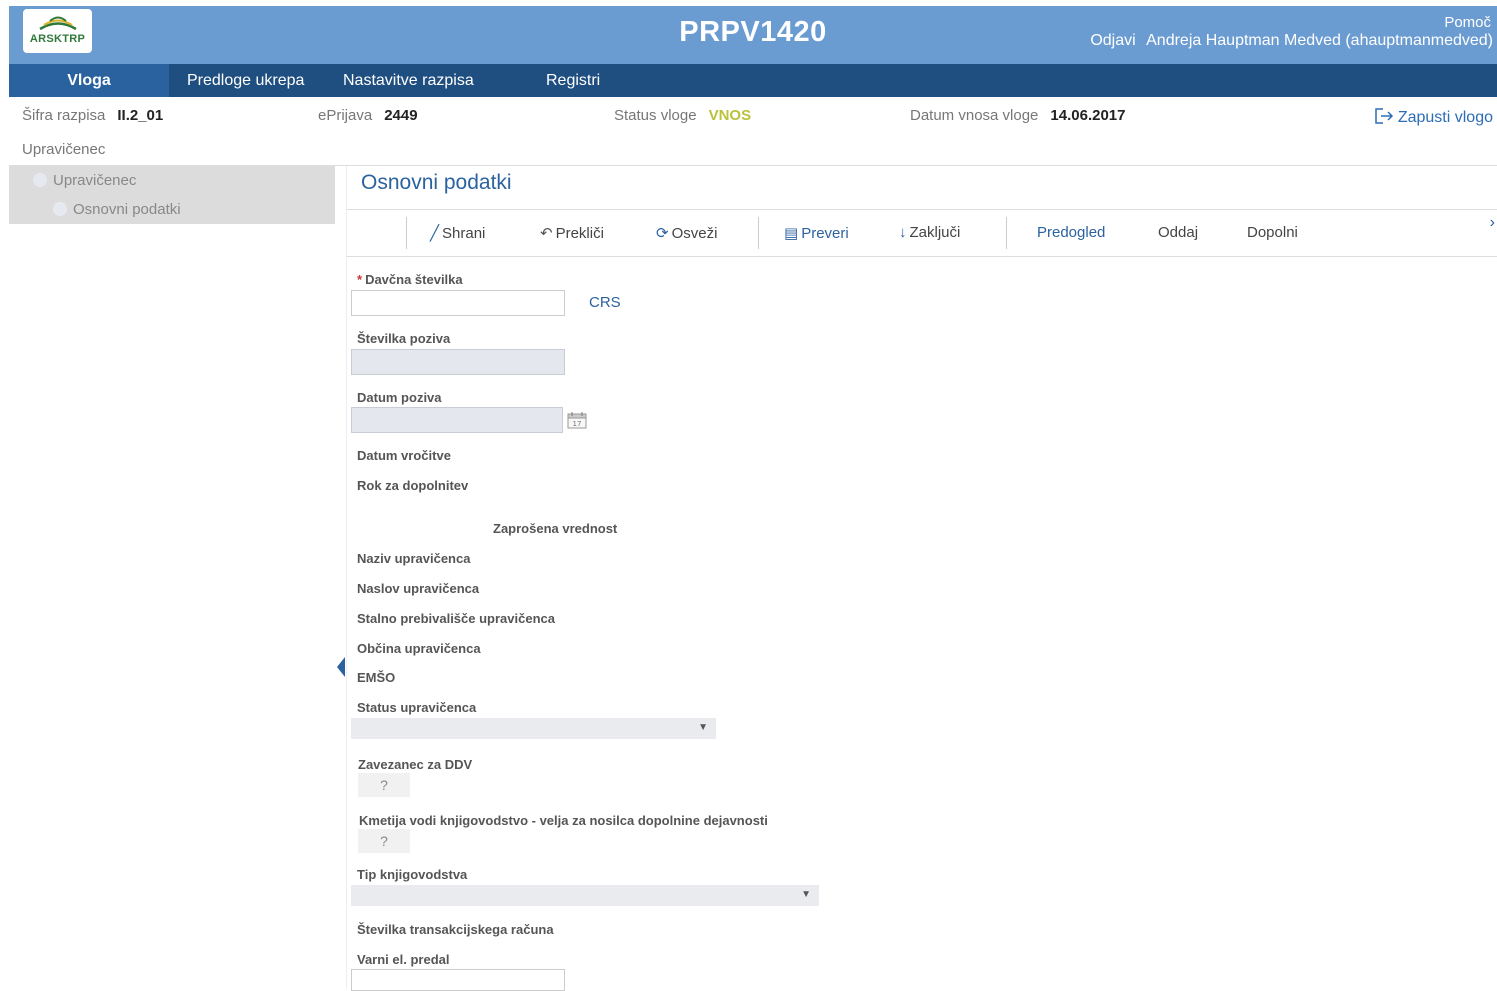  I want to click on sidebar-item-label: Osnovni podatki, so click(127, 209).